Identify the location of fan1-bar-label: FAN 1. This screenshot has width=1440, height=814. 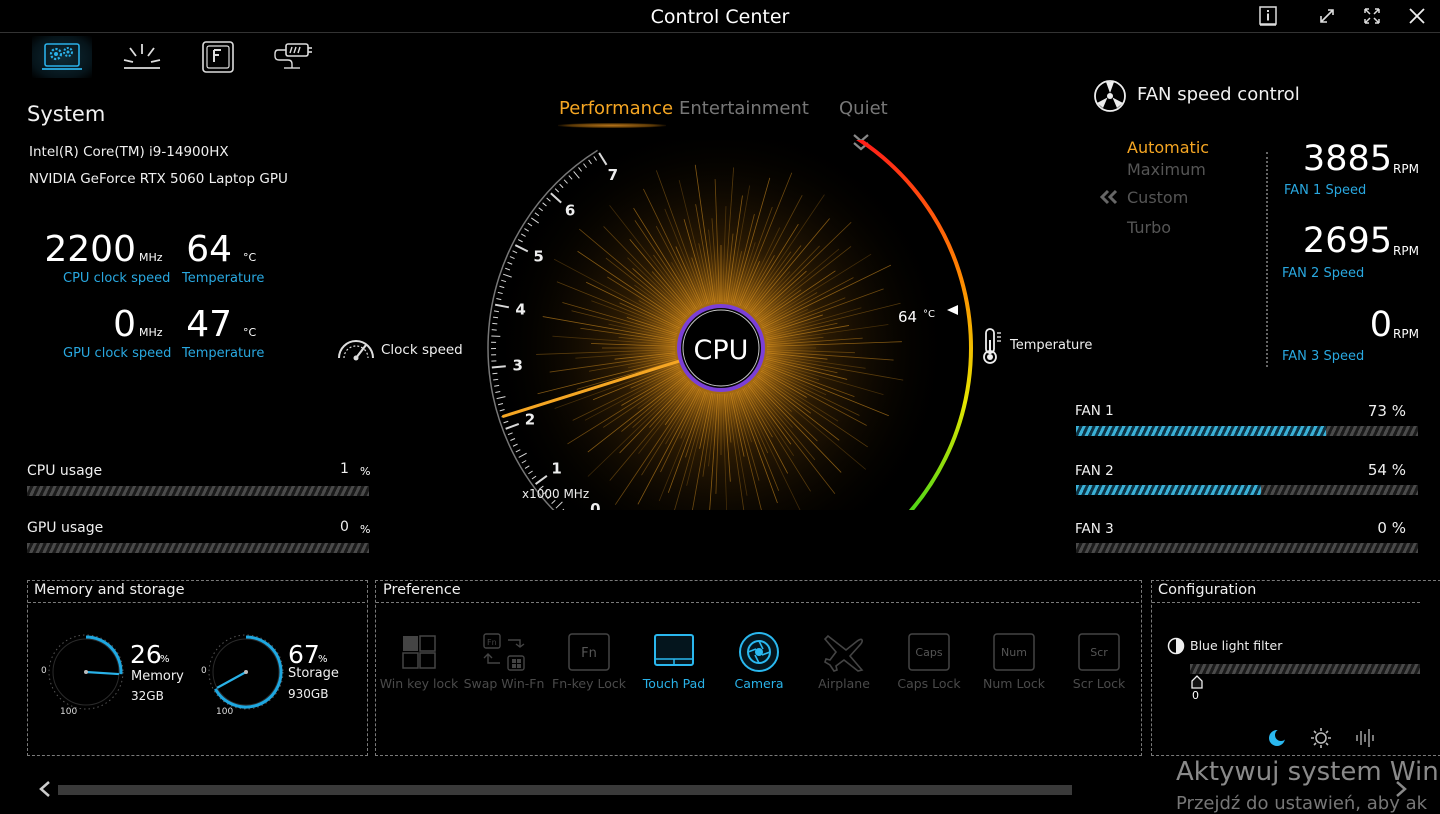
(1094, 411).